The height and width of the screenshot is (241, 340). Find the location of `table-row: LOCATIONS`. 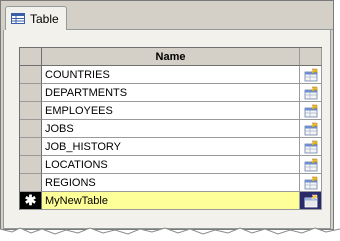

table-row: LOCATIONS is located at coordinates (171, 165).